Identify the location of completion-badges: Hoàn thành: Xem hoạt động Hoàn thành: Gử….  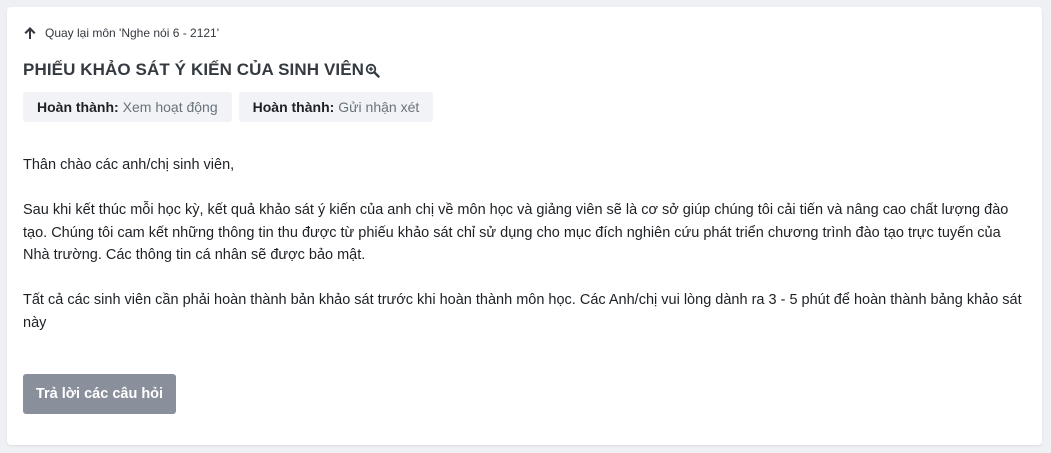
(228, 107).